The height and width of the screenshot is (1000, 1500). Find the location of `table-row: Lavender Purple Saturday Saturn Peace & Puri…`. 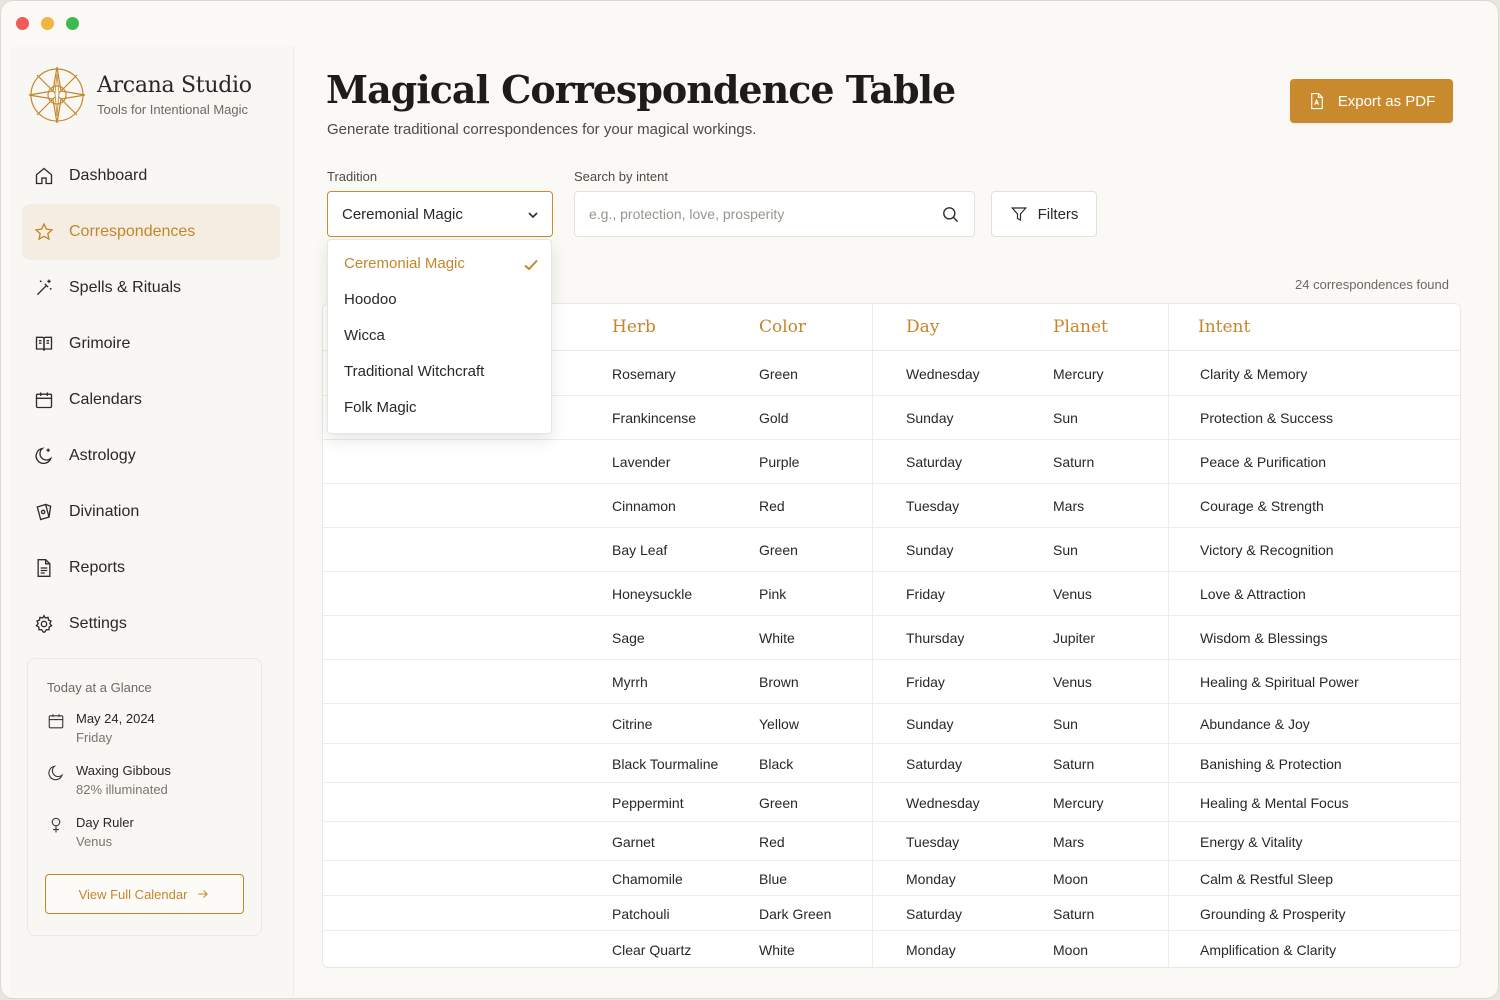

table-row: Lavender Purple Saturday Saturn Peace & Puri… is located at coordinates (891, 462).